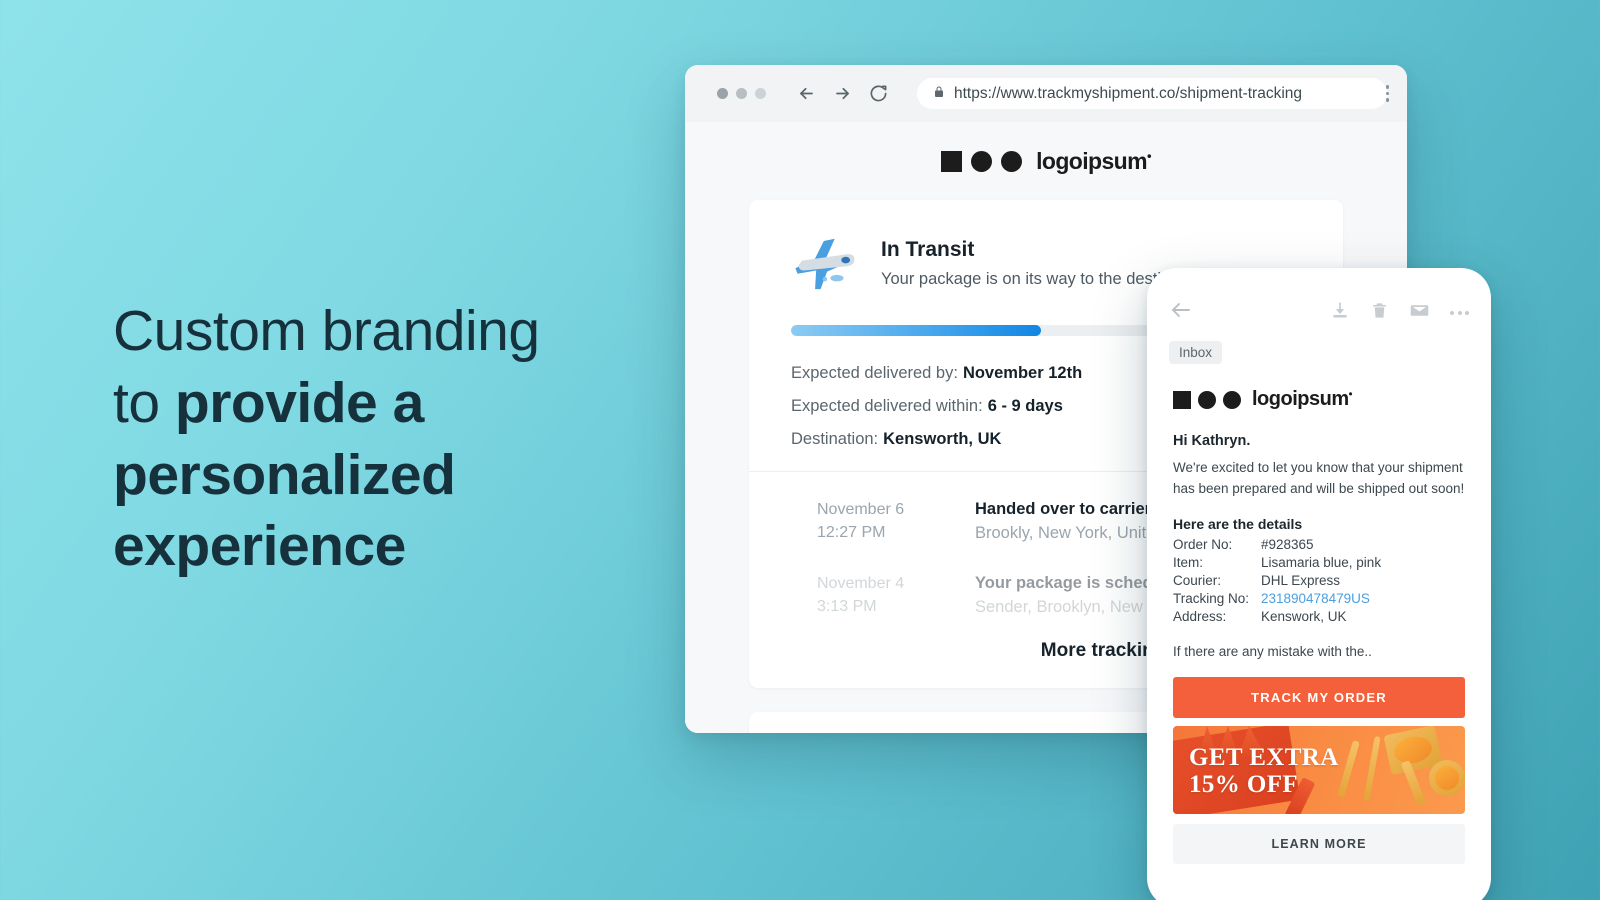 This screenshot has width=1600, height=900. I want to click on close-window-button, so click(722, 93).